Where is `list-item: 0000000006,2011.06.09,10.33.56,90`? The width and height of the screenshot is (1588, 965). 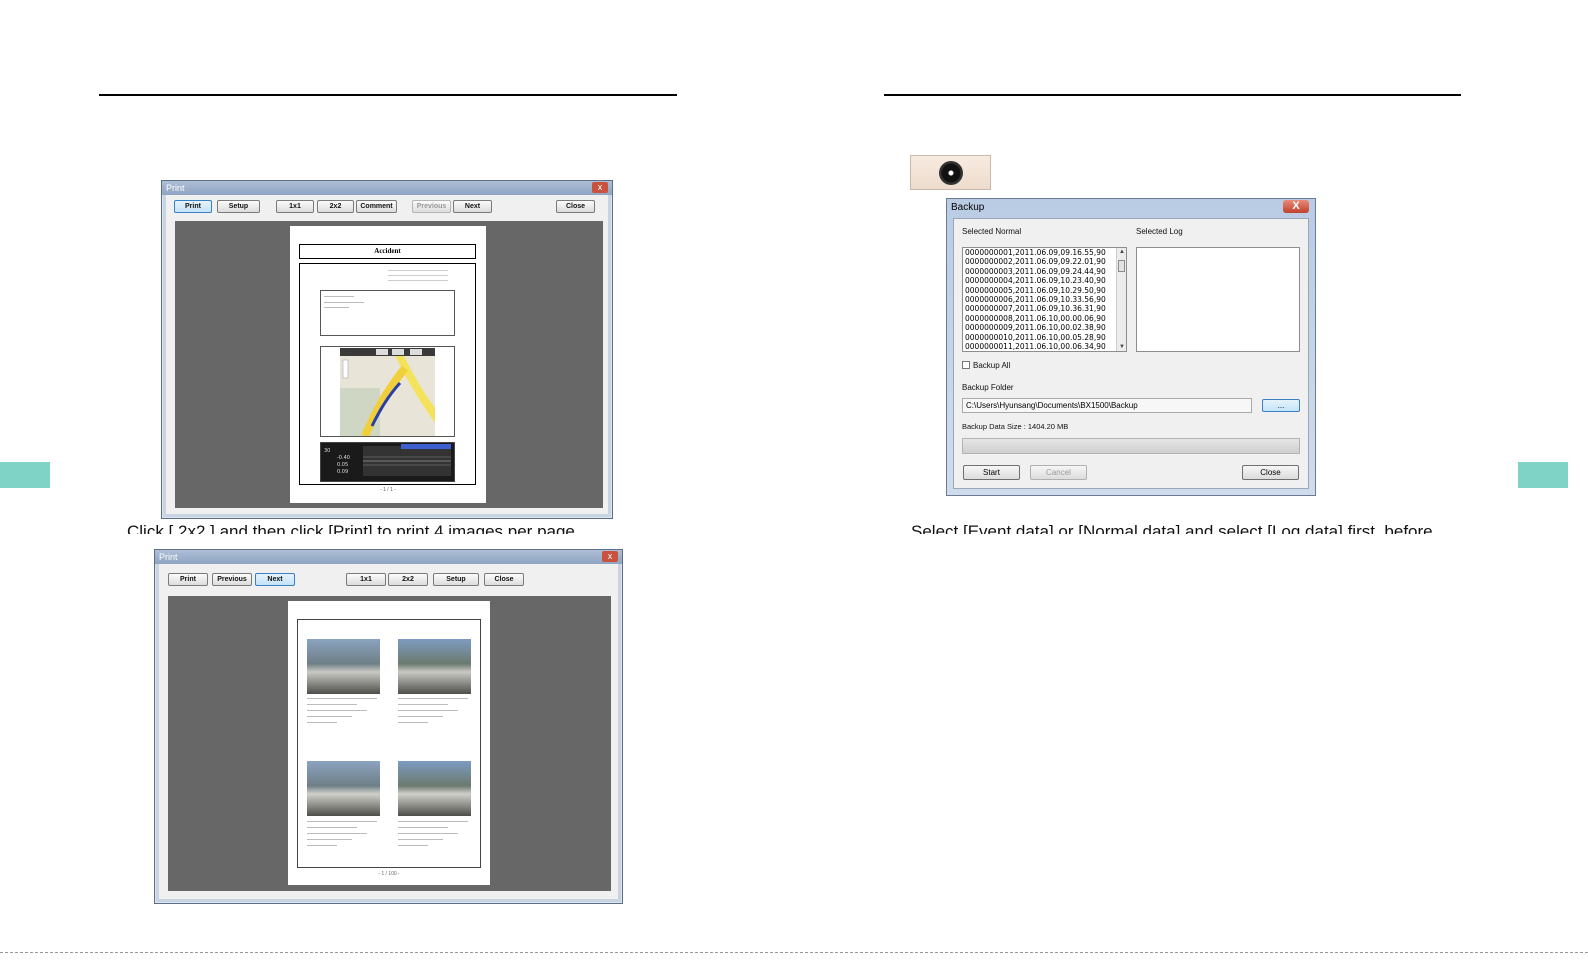
list-item: 0000000006,2011.06.09,10.33.56,90 is located at coordinates (1044, 299).